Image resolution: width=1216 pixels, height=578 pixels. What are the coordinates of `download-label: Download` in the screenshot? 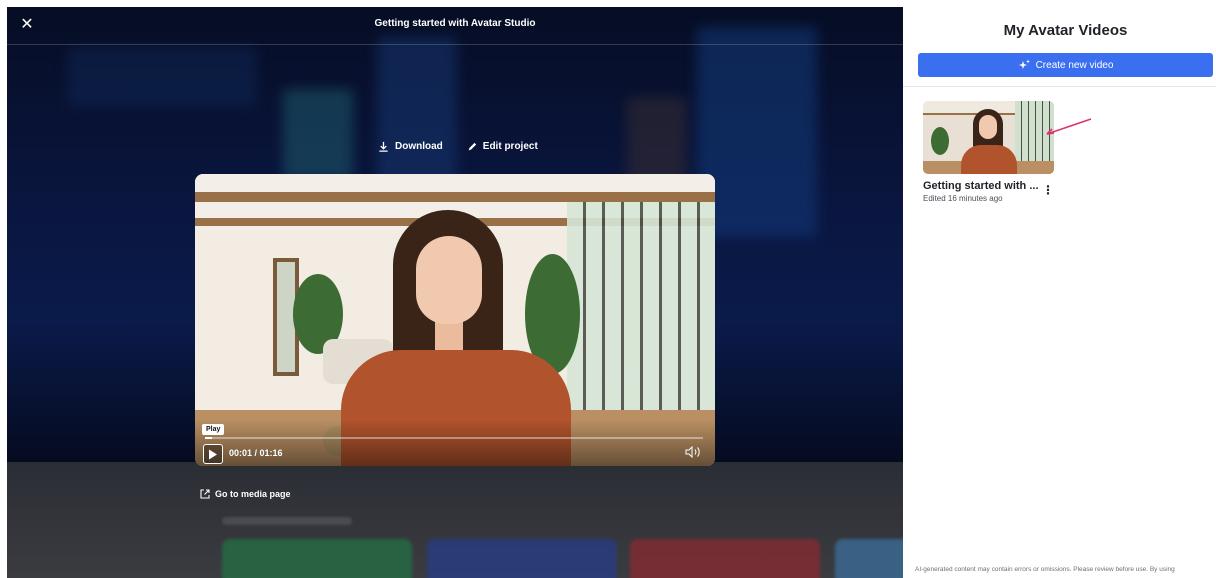 It's located at (419, 146).